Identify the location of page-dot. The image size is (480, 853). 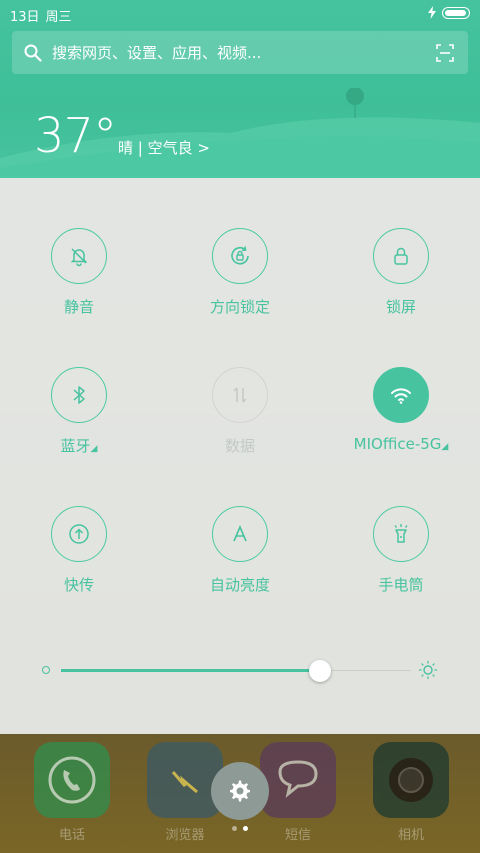
(234, 828).